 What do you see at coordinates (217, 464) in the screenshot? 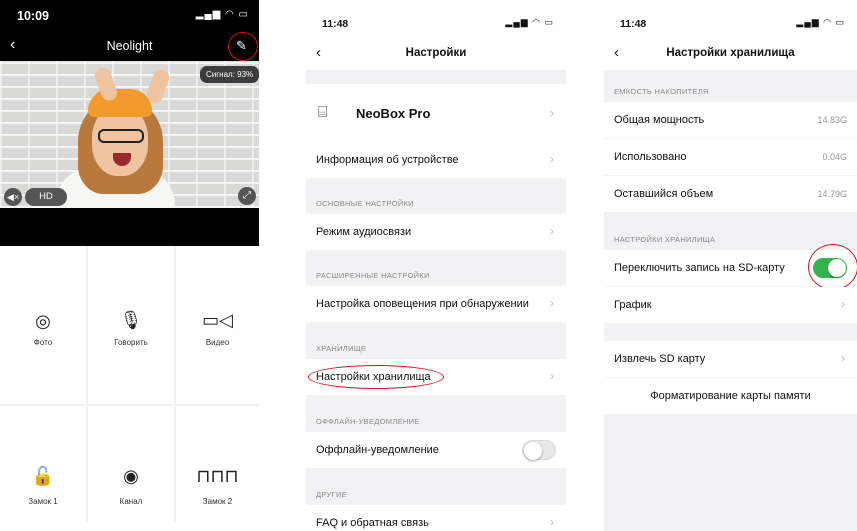
I see `lock2-button: ⊓⊓⊓ Замок 2` at bounding box center [217, 464].